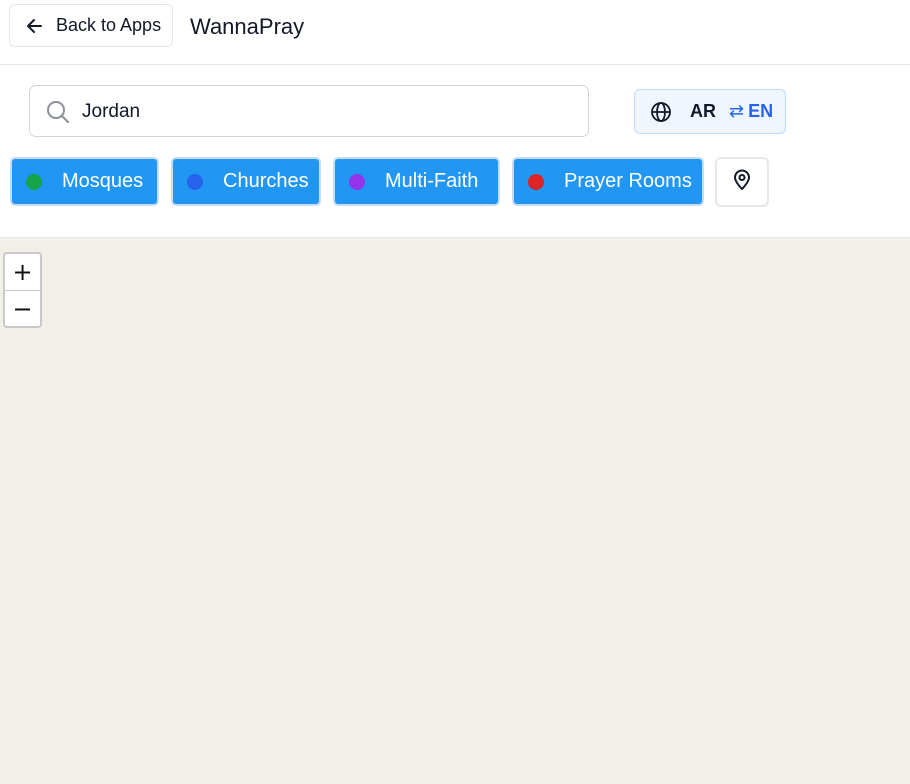 Image resolution: width=910 pixels, height=784 pixels. I want to click on prayer-rooms-dot, so click(536, 181).